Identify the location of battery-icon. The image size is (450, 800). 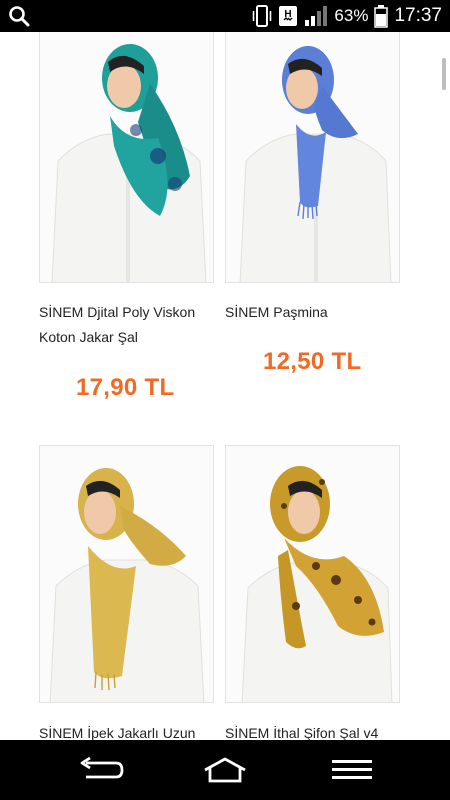
(381, 16).